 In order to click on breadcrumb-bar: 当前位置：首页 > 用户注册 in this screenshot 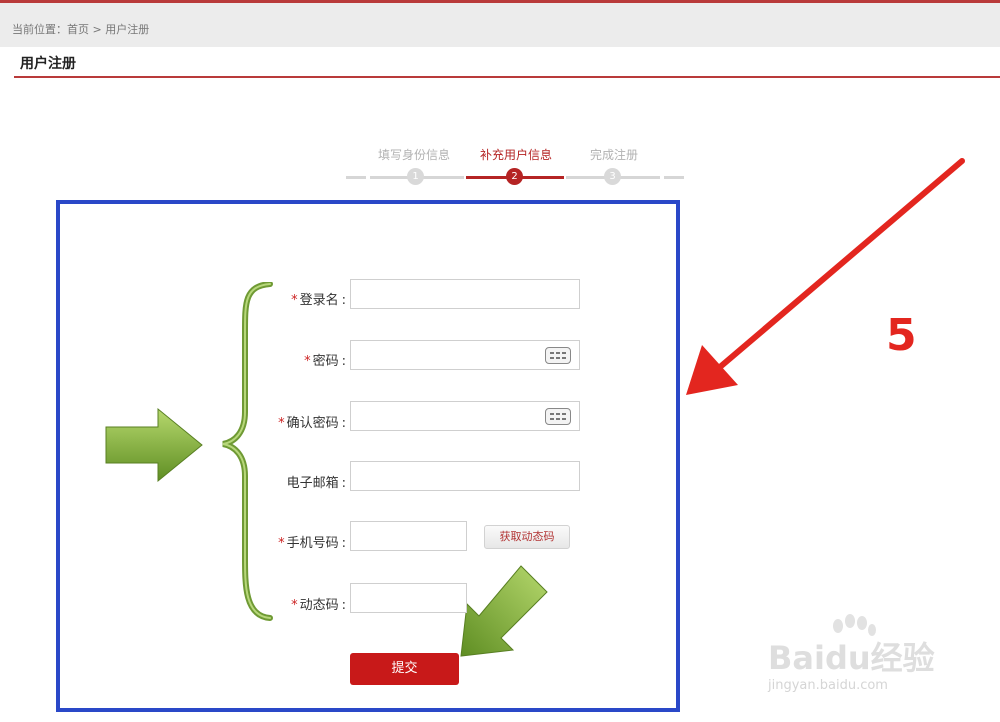, I will do `click(500, 25)`.